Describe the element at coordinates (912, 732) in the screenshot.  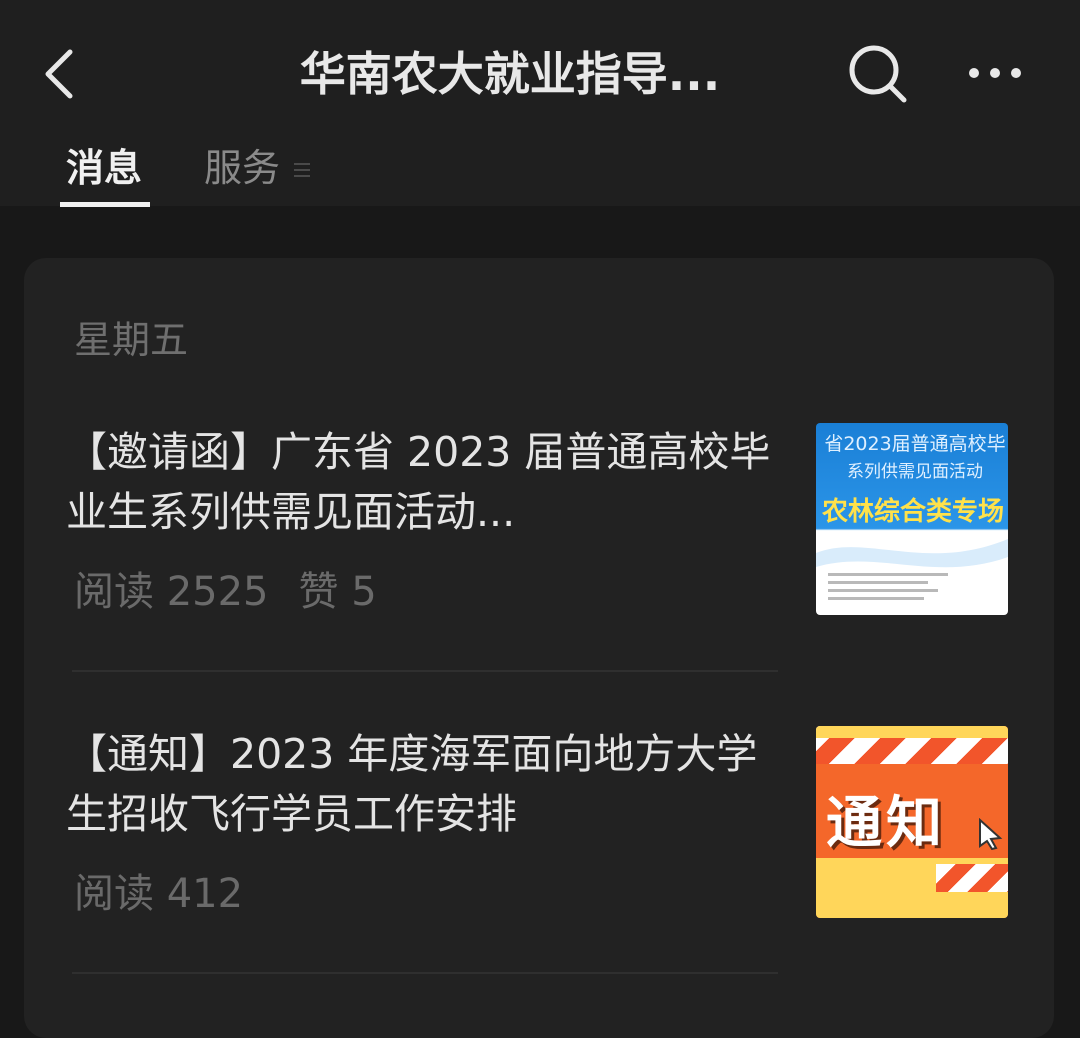
I see `band-decoration` at that location.